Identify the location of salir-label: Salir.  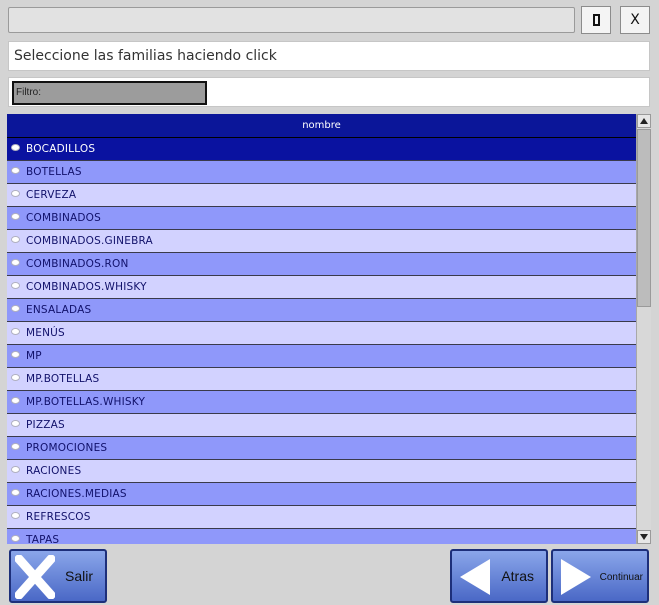
(78, 576).